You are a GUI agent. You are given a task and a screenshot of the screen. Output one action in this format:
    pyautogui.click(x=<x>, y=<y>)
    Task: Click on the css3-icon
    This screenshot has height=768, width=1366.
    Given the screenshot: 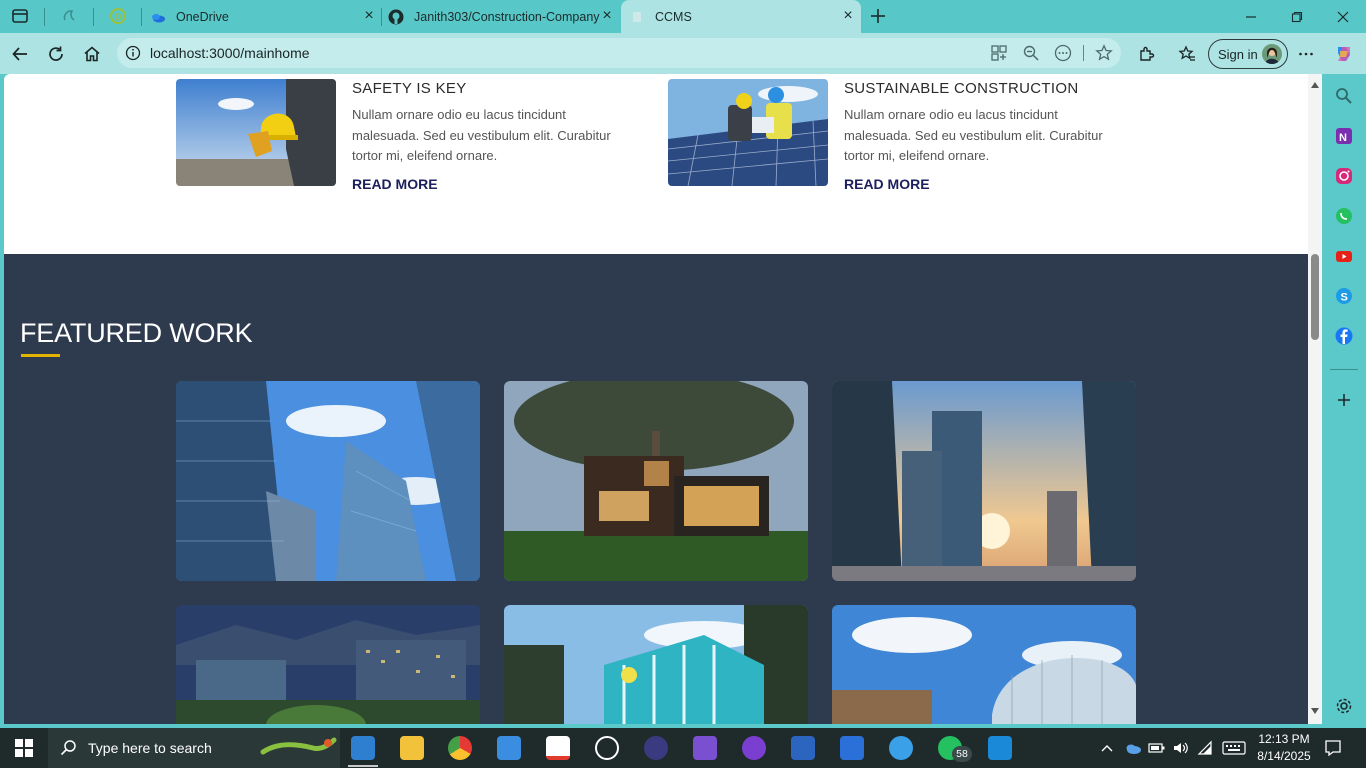 What is the action you would take?
    pyautogui.click(x=852, y=748)
    